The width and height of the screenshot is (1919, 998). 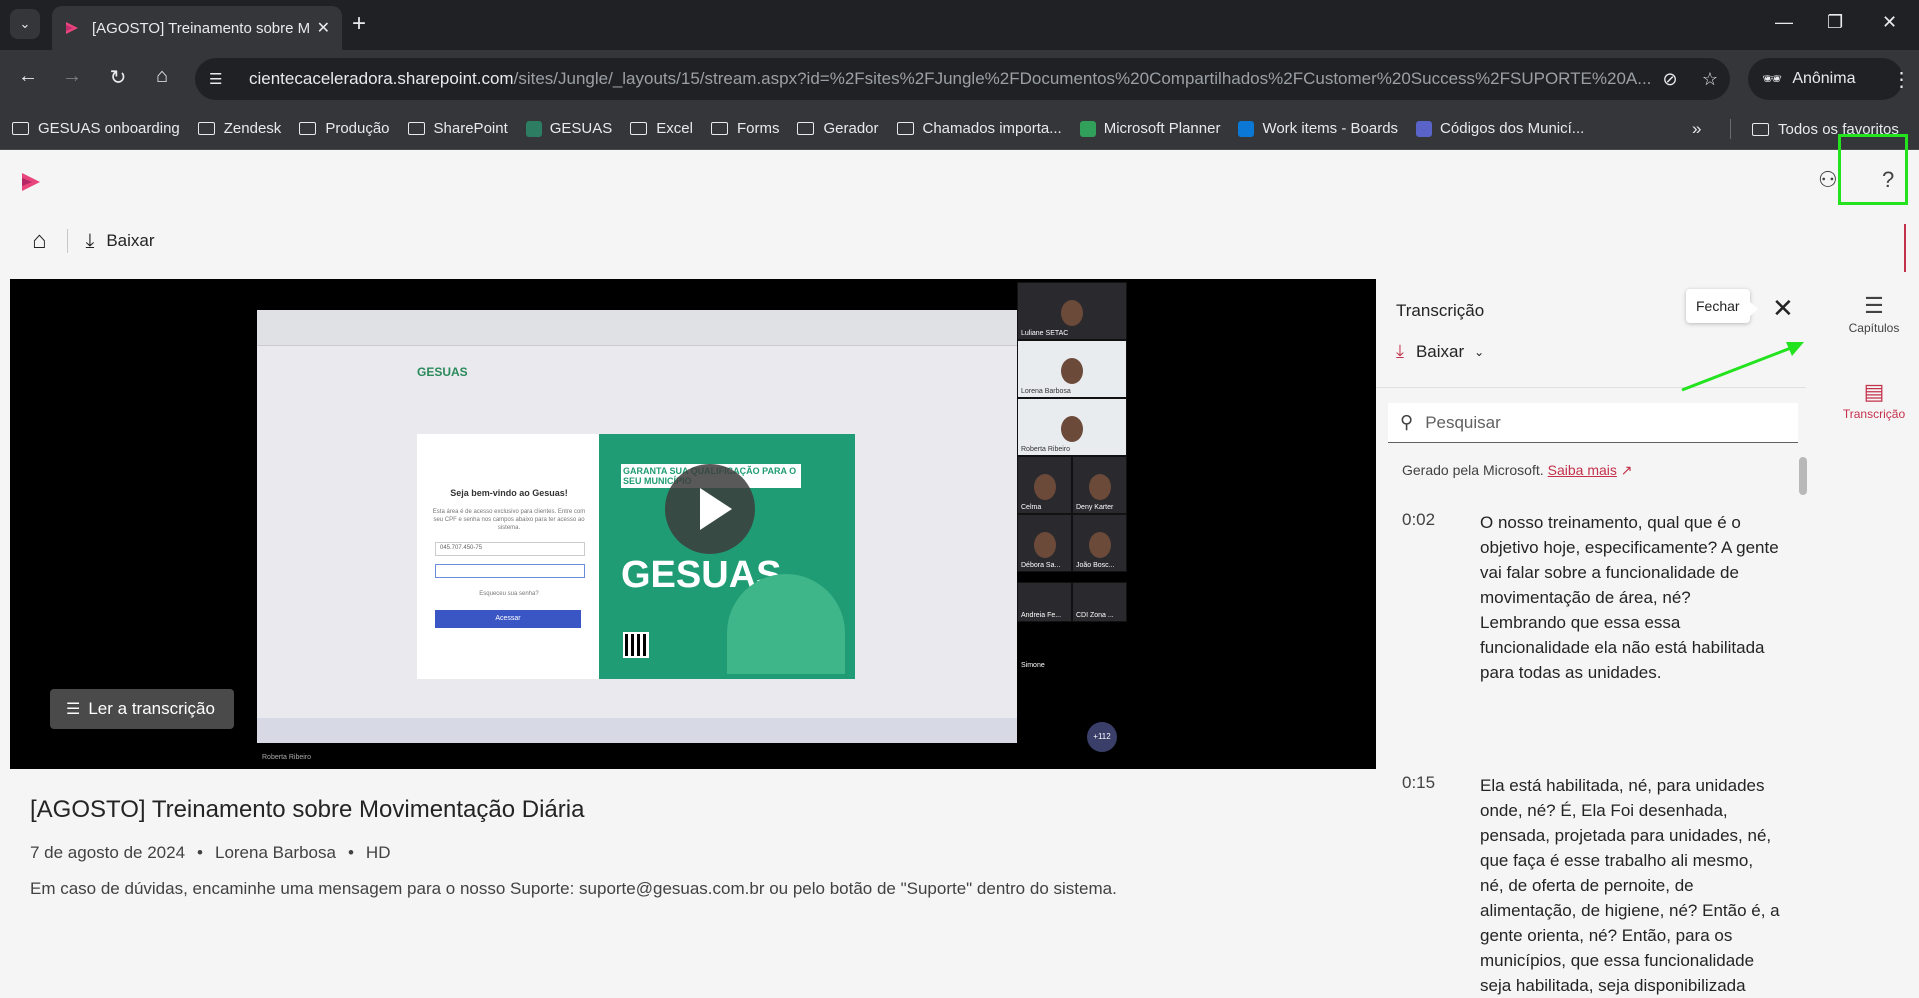 What do you see at coordinates (73, 709) in the screenshot?
I see `lines-icon: ☰` at bounding box center [73, 709].